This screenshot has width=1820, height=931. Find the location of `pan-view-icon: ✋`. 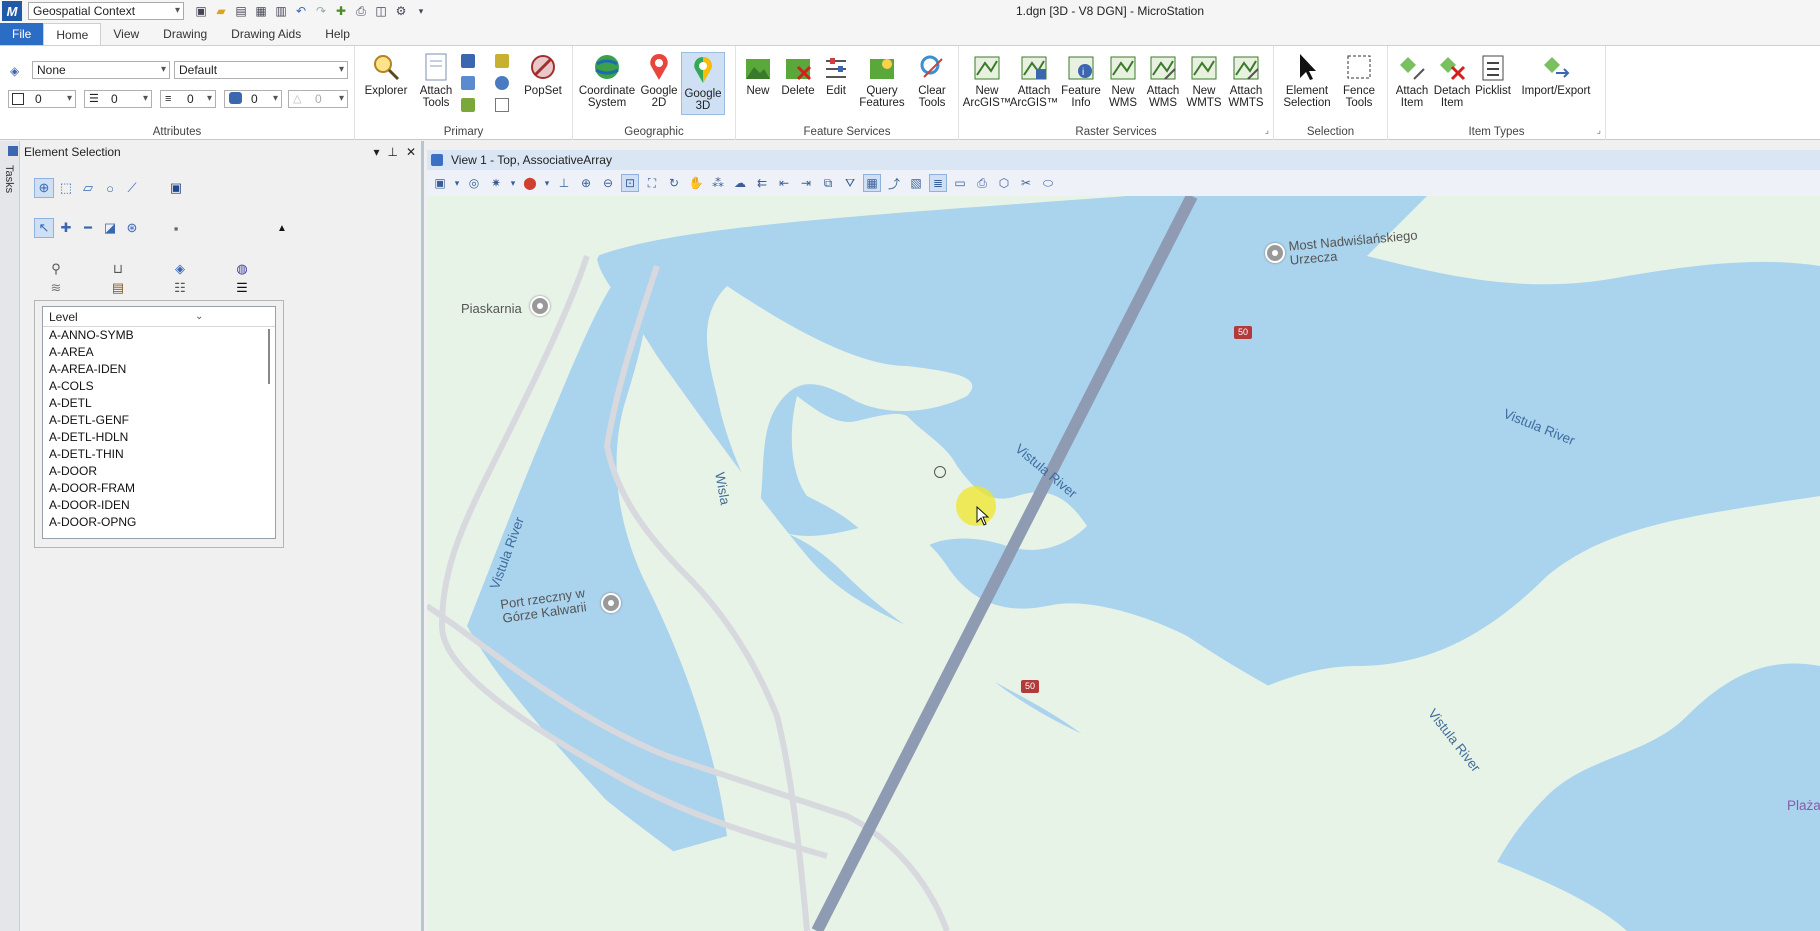

pan-view-icon: ✋ is located at coordinates (696, 183).